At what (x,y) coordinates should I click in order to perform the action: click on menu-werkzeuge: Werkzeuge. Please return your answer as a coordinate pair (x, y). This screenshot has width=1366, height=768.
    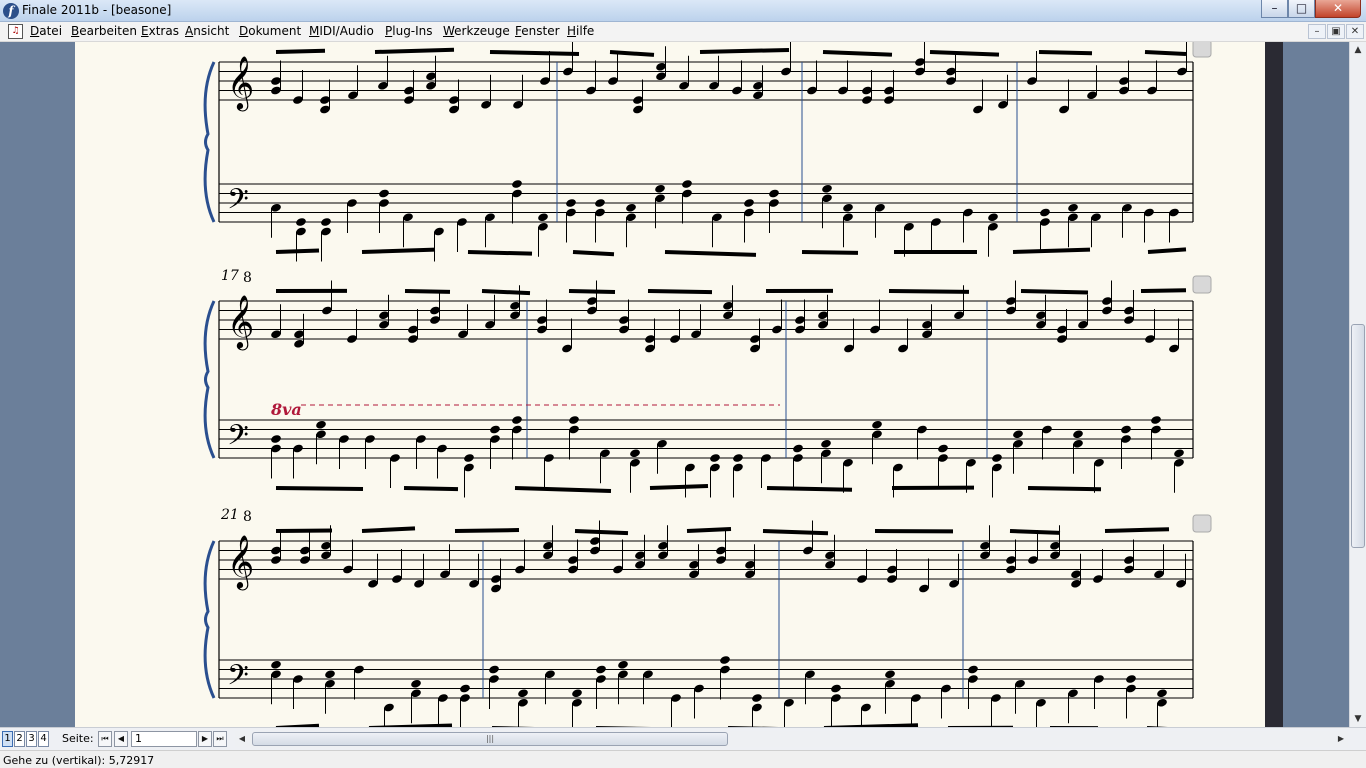
    Looking at the image, I should click on (476, 31).